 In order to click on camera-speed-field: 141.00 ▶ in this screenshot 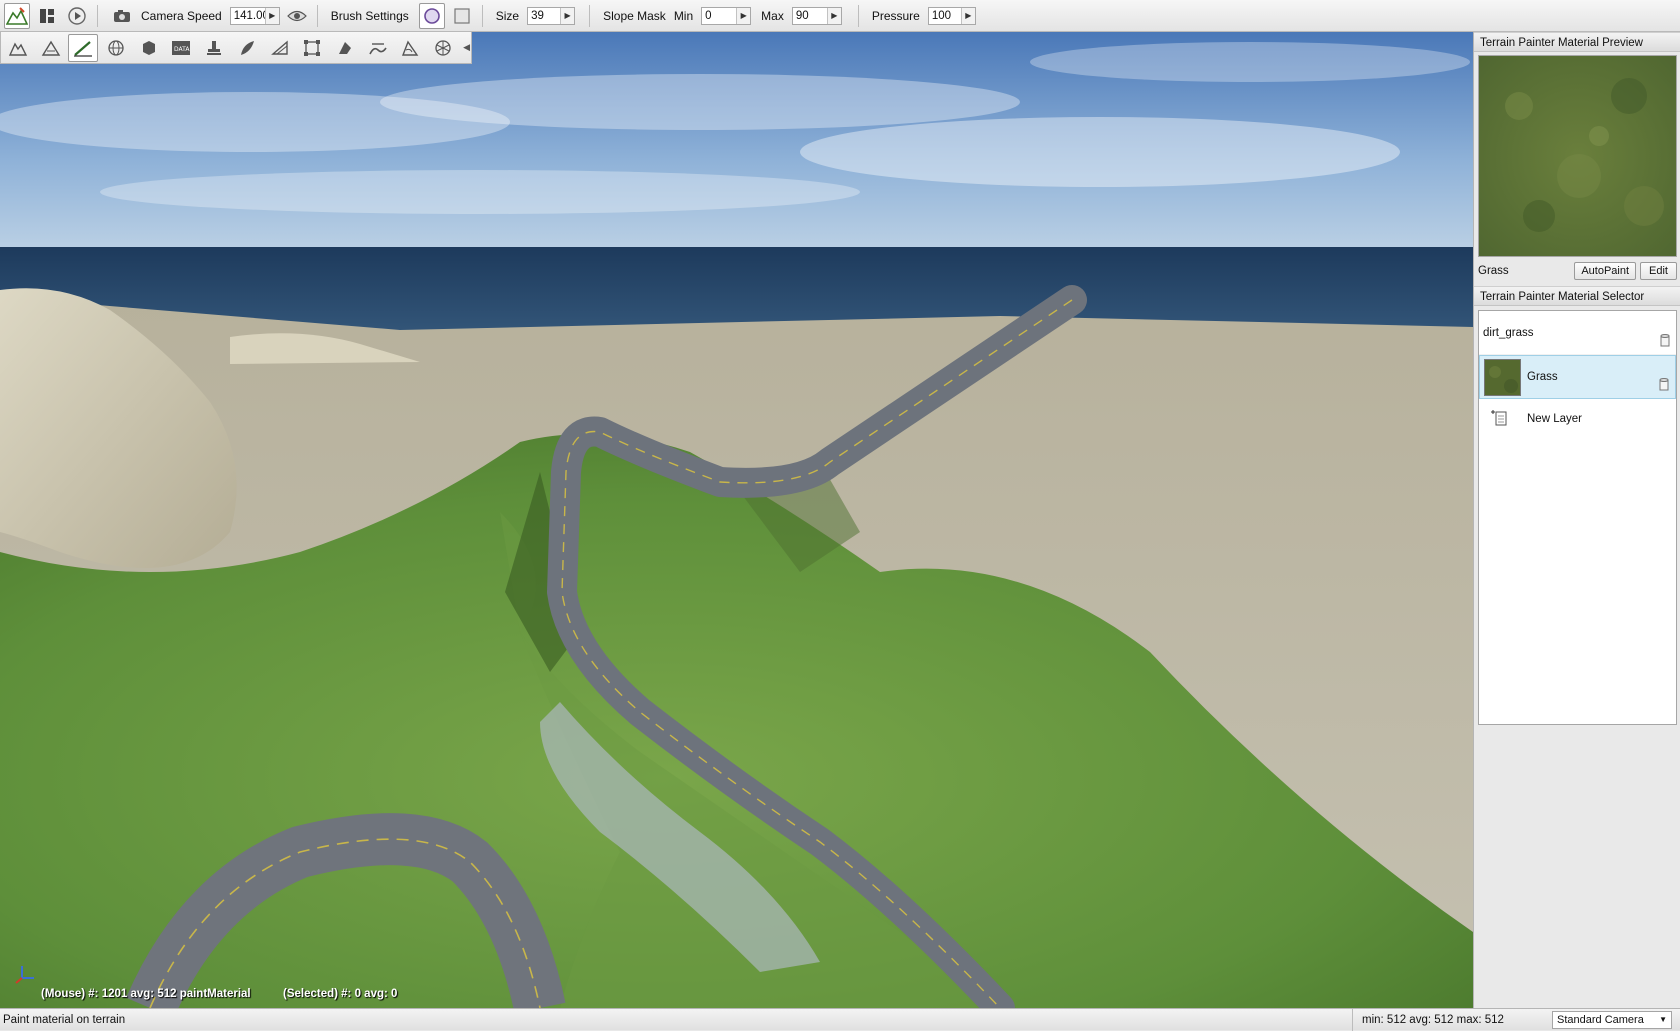, I will do `click(254, 15)`.